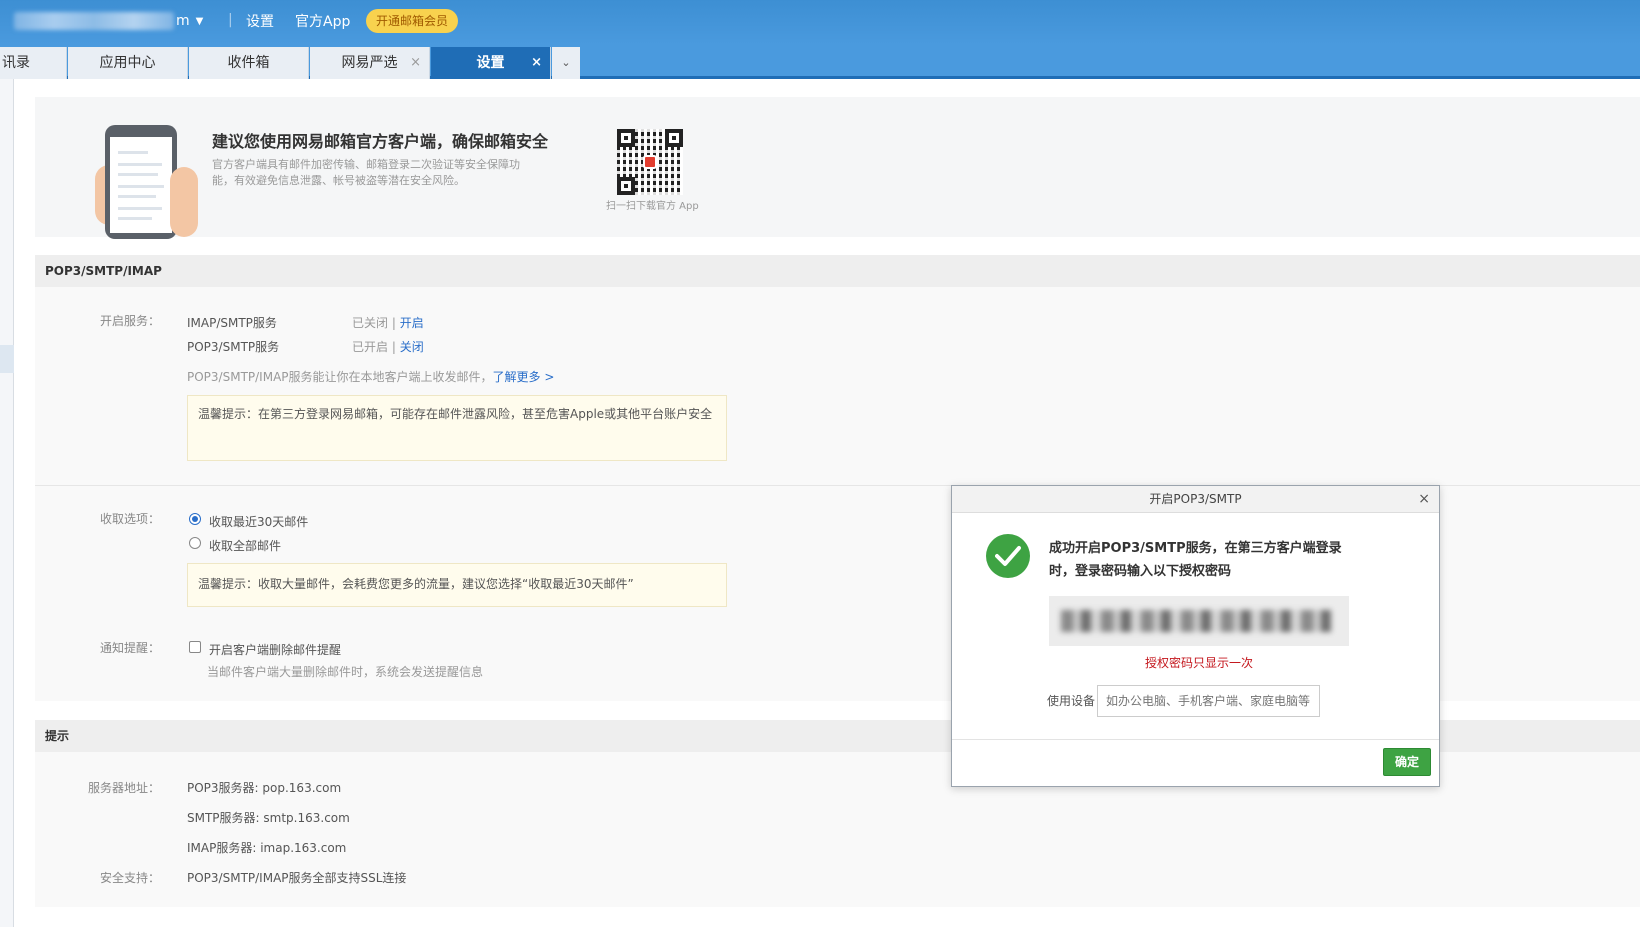 The image size is (1640, 927). Describe the element at coordinates (184, 202) in the screenshot. I see `hand-illustration` at that location.